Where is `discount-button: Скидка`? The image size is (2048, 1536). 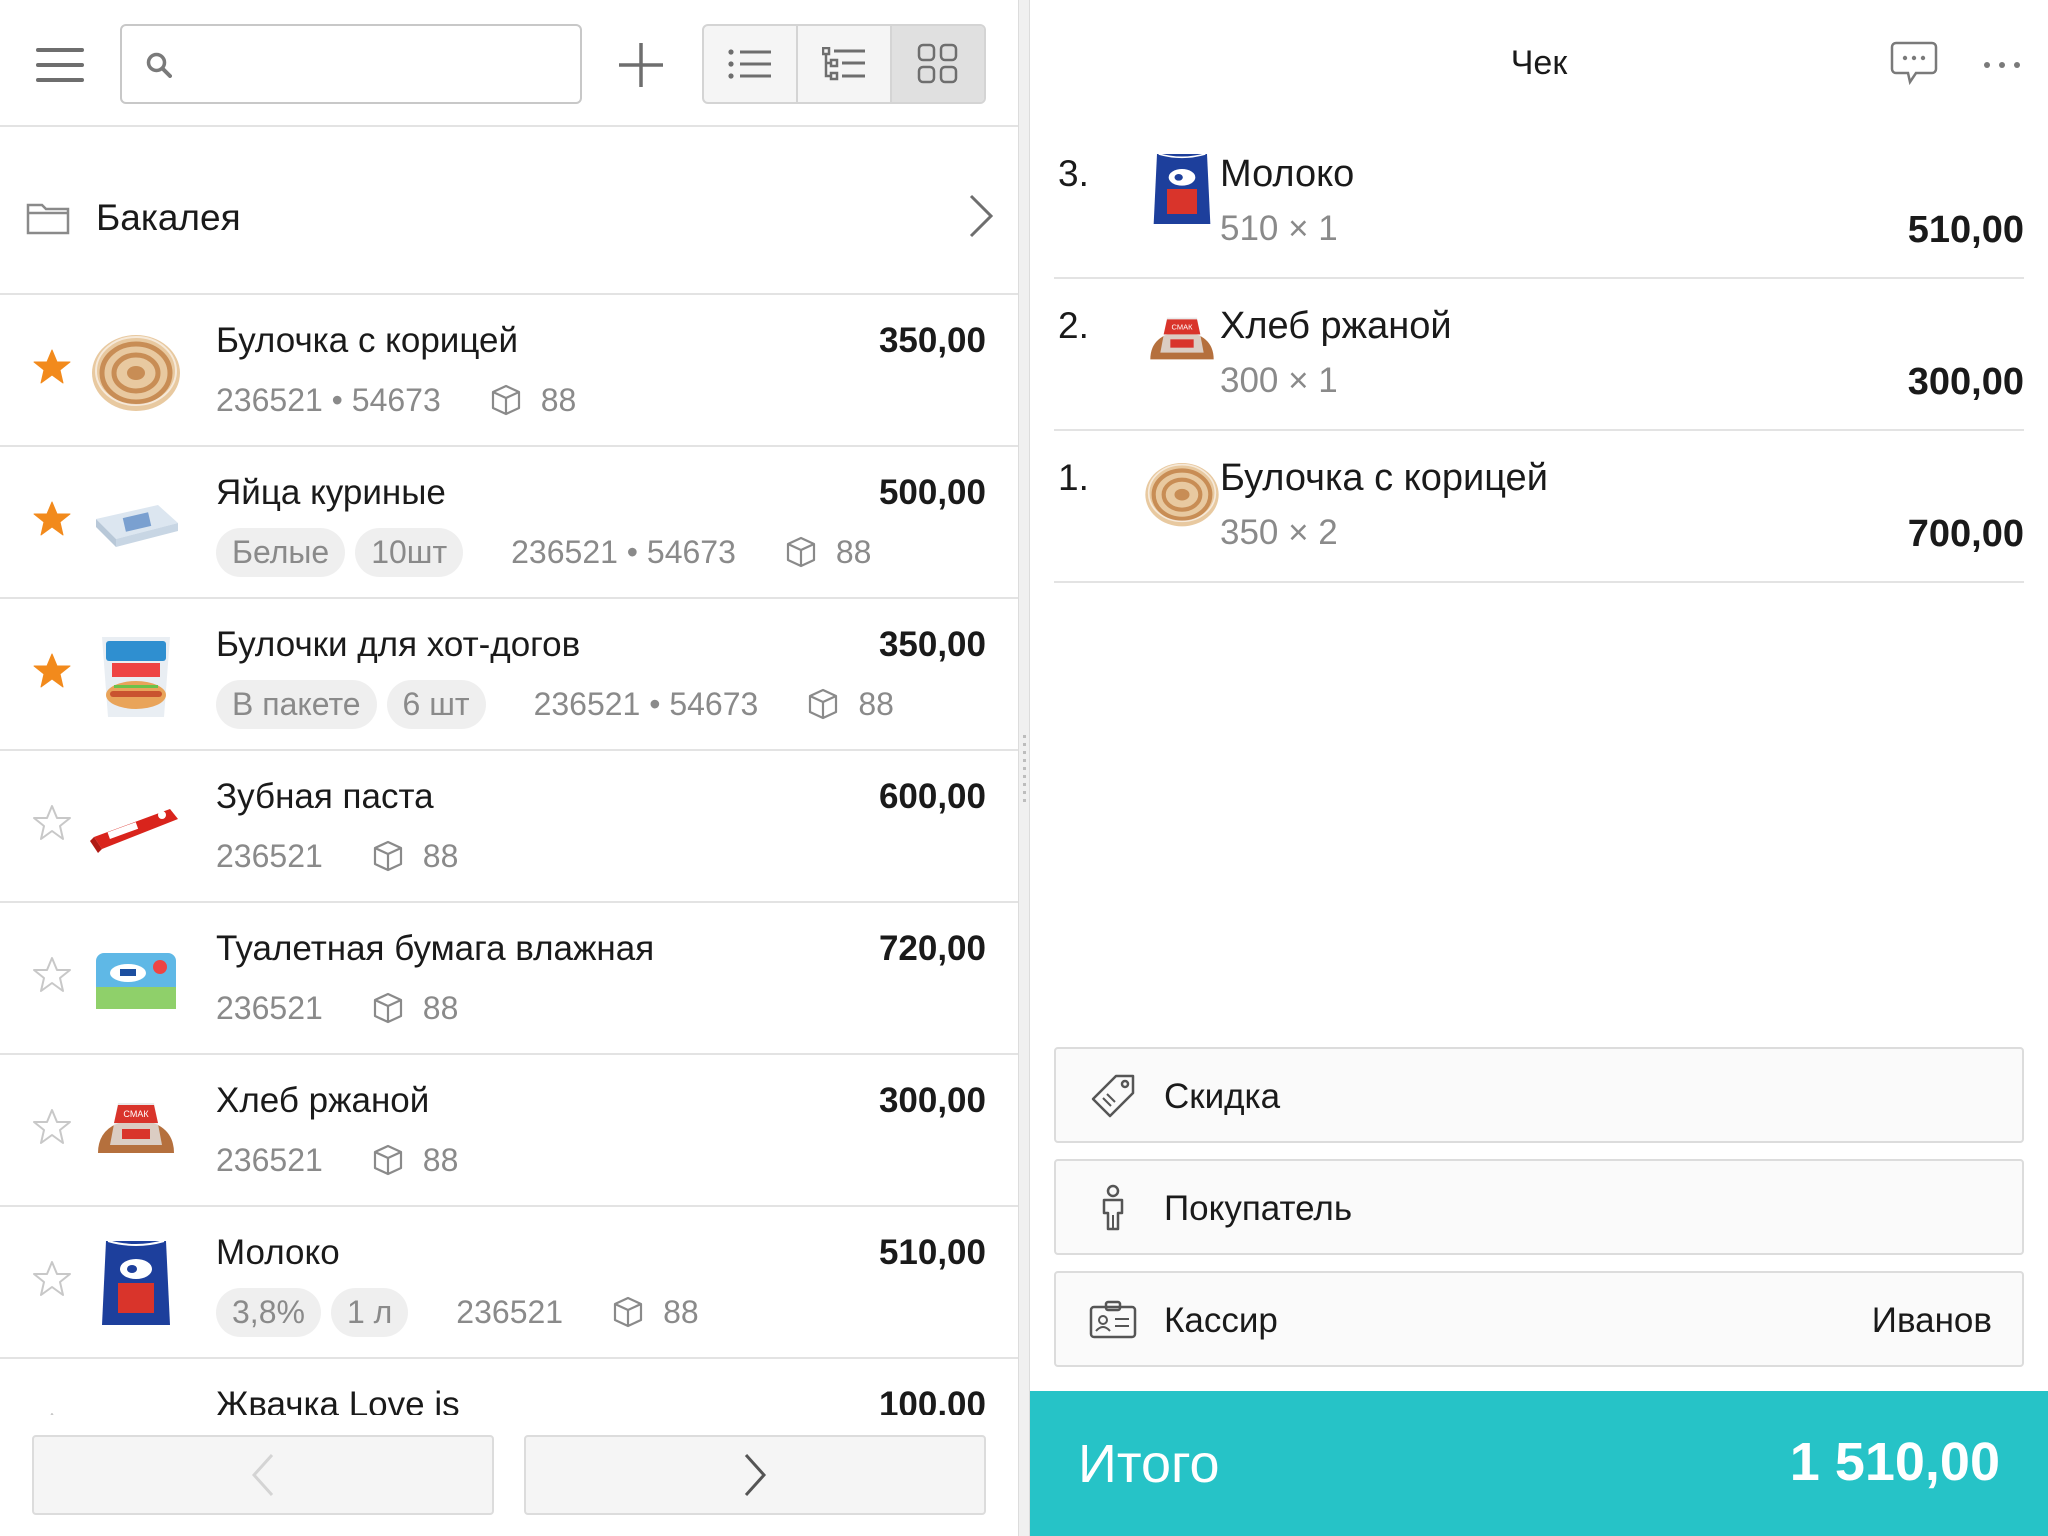 discount-button: Скидка is located at coordinates (1539, 1095).